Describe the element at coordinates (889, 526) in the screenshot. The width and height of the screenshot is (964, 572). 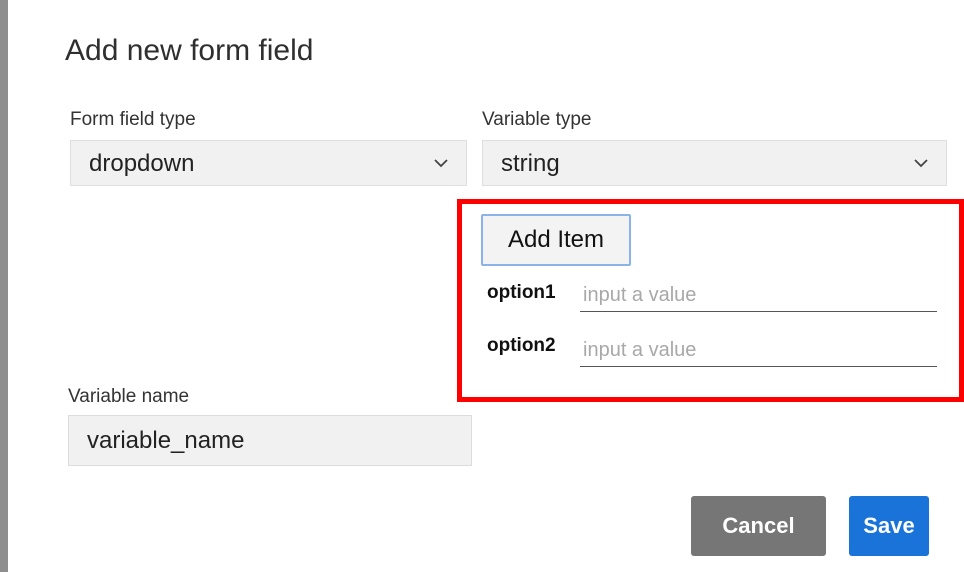
I see `save-button: Save` at that location.